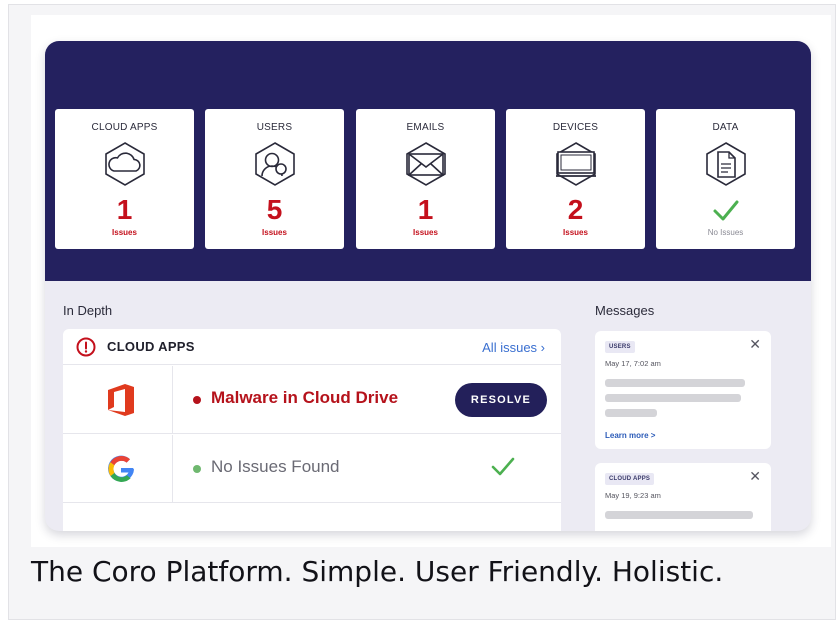 This screenshot has height=622, width=840. What do you see at coordinates (633, 495) in the screenshot?
I see `message-date: May 19, 9:23 am` at bounding box center [633, 495].